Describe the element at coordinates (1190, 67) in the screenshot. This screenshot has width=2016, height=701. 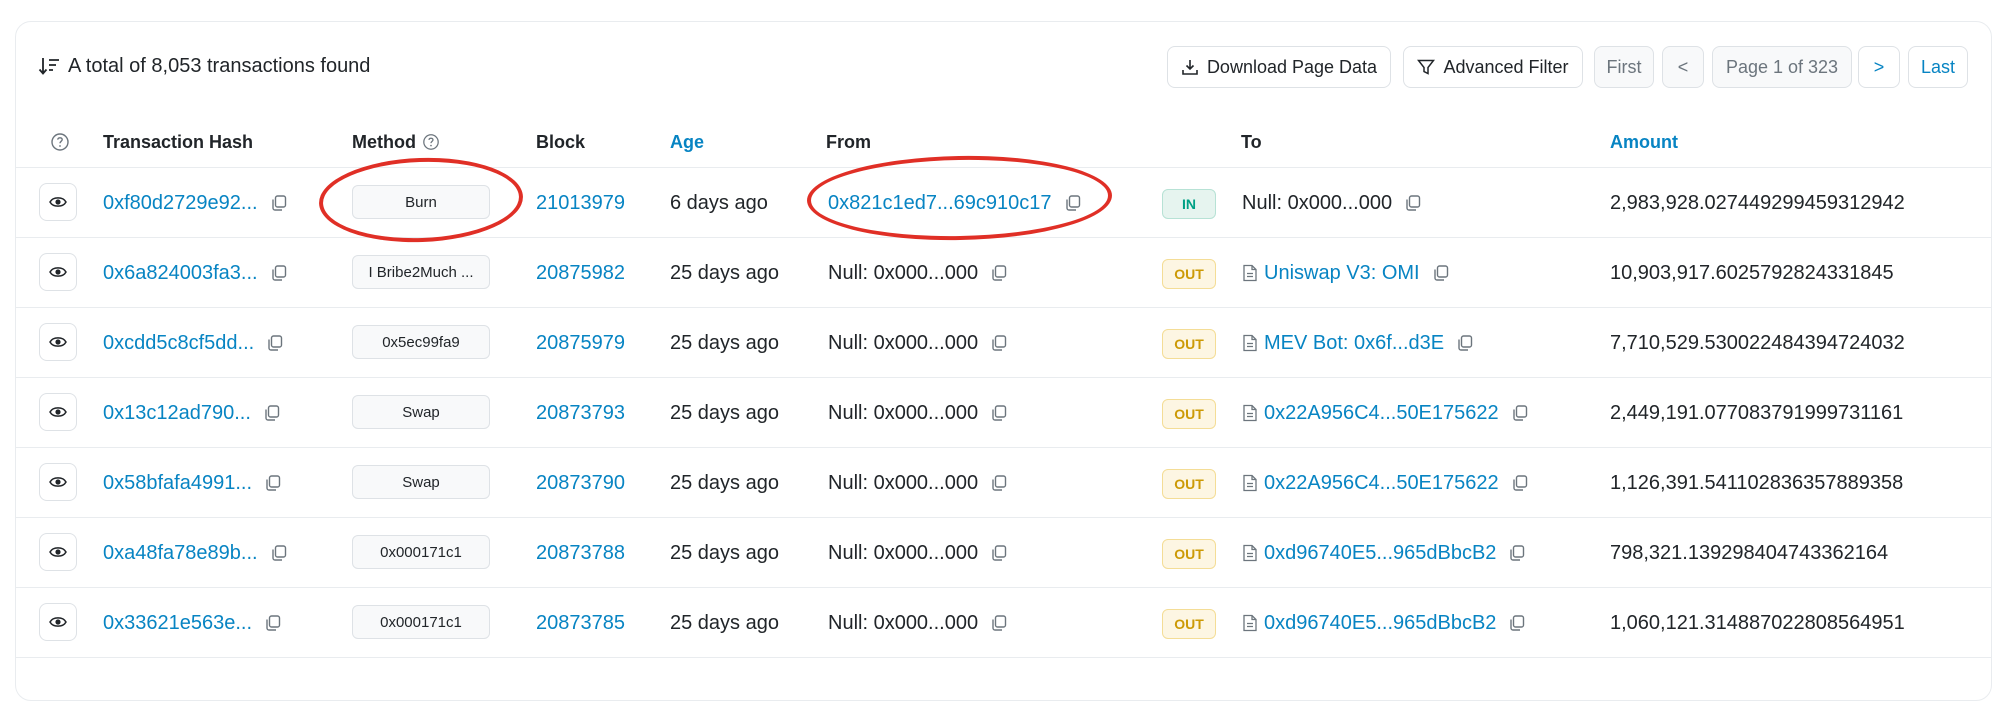
I see `download-icon` at that location.